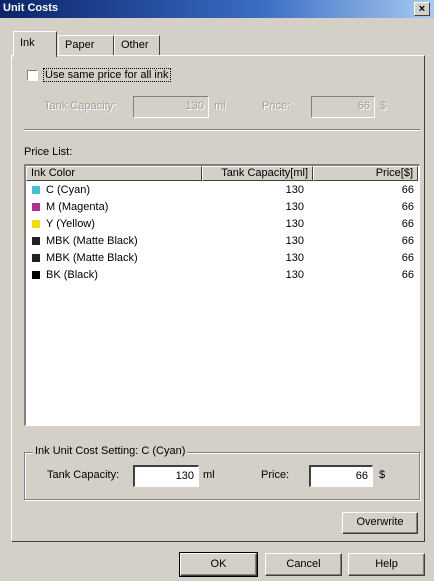 This screenshot has height=581, width=434. I want to click on overwrite-button: Overwrite, so click(380, 523).